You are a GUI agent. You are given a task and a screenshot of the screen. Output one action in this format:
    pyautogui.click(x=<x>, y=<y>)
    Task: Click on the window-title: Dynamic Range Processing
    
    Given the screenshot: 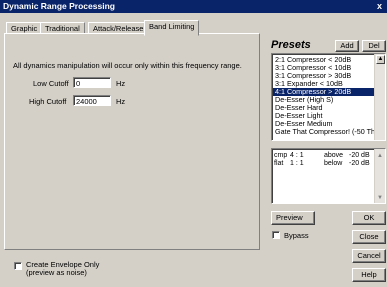 What is the action you would take?
    pyautogui.click(x=59, y=6)
    